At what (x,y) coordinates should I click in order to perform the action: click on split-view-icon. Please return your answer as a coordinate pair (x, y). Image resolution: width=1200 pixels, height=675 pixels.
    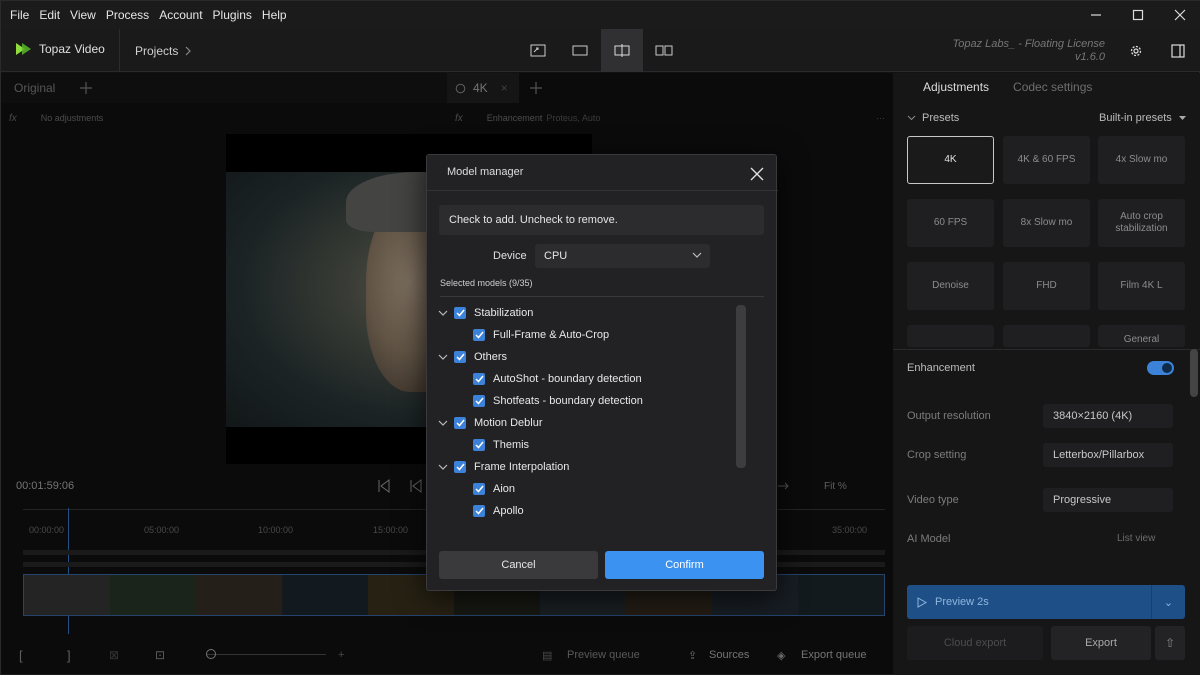
    Looking at the image, I should click on (622, 50).